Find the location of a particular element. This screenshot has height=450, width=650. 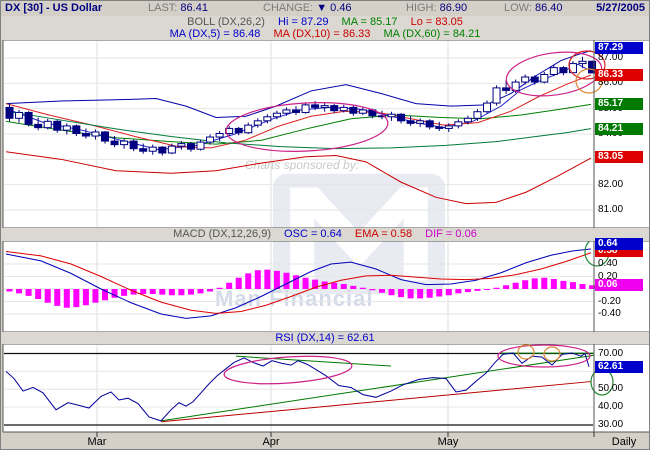

y-axis-label: 40.00 is located at coordinates (611, 407).